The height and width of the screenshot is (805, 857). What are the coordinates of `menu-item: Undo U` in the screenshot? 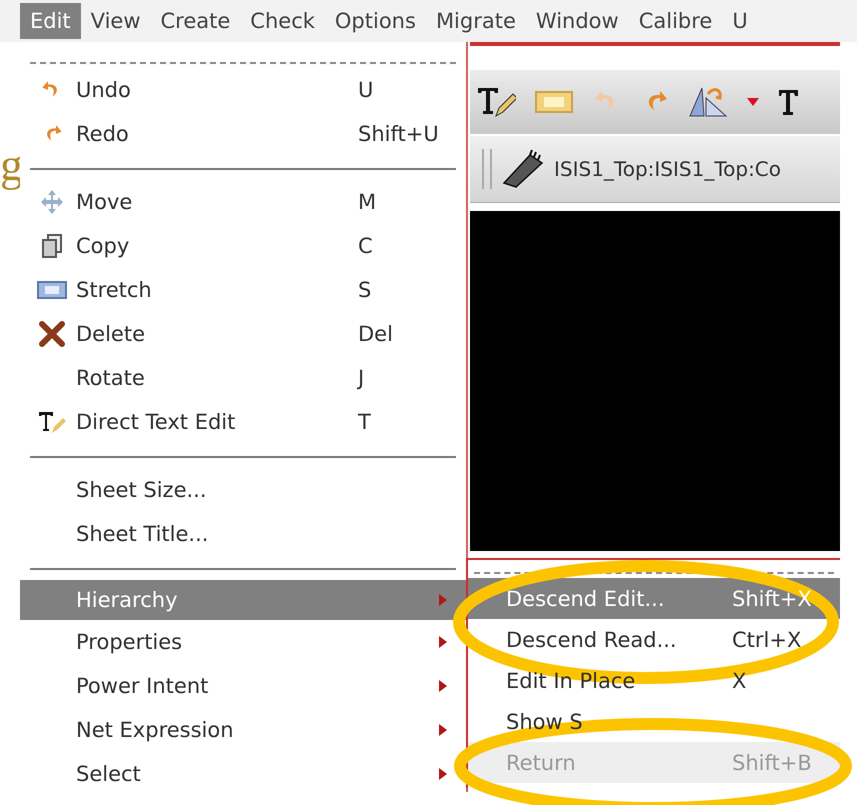 It's located at (243, 90).